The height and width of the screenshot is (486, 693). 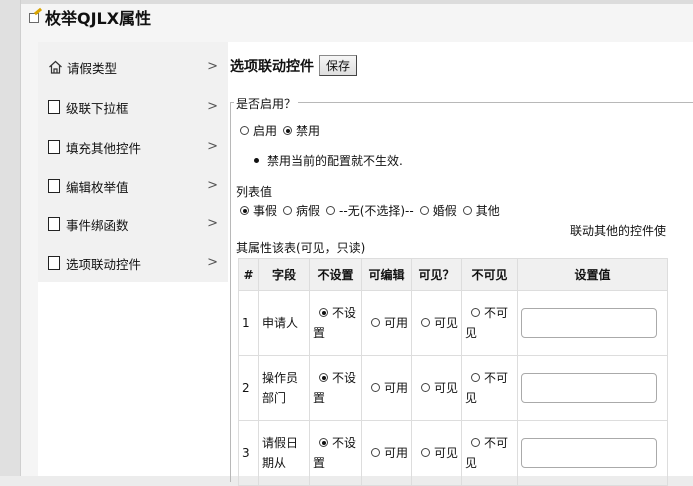 What do you see at coordinates (133, 107) in the screenshot?
I see `sidebar-item-cascade-dropdown: 级联下拉框 >` at bounding box center [133, 107].